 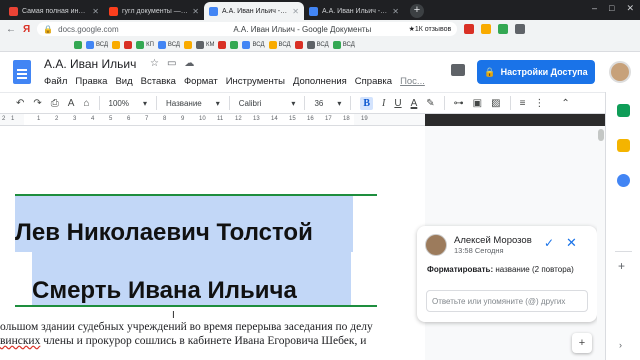 I want to click on link-icon: ⊶, so click(x=459, y=103).